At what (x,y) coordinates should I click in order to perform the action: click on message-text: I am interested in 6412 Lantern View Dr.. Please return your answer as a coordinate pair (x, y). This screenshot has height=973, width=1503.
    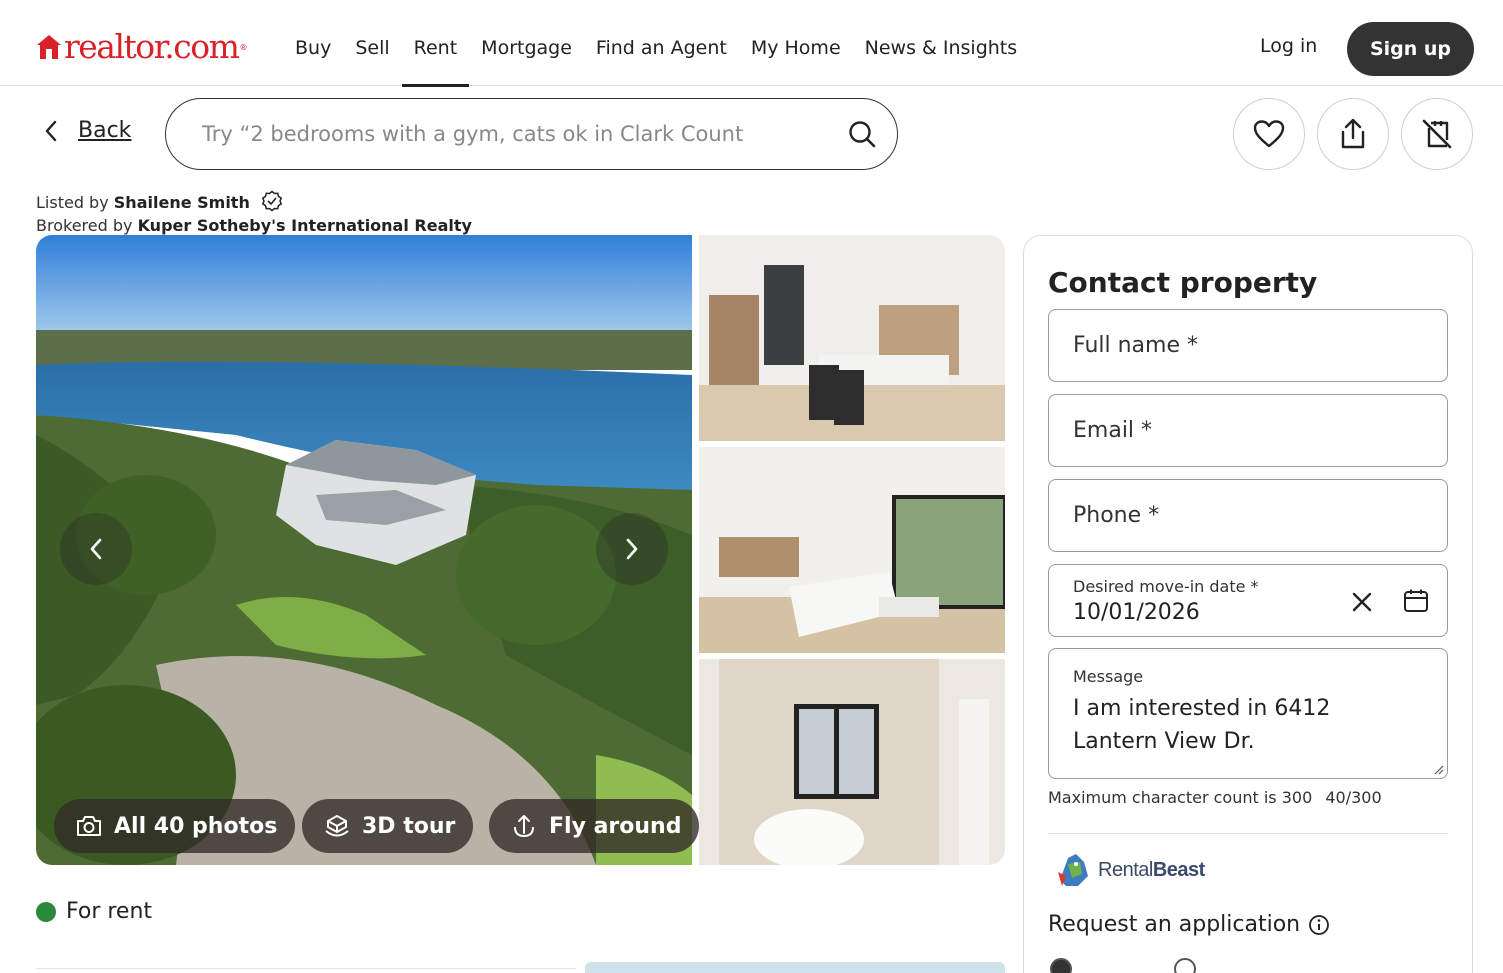
    Looking at the image, I should click on (1218, 725).